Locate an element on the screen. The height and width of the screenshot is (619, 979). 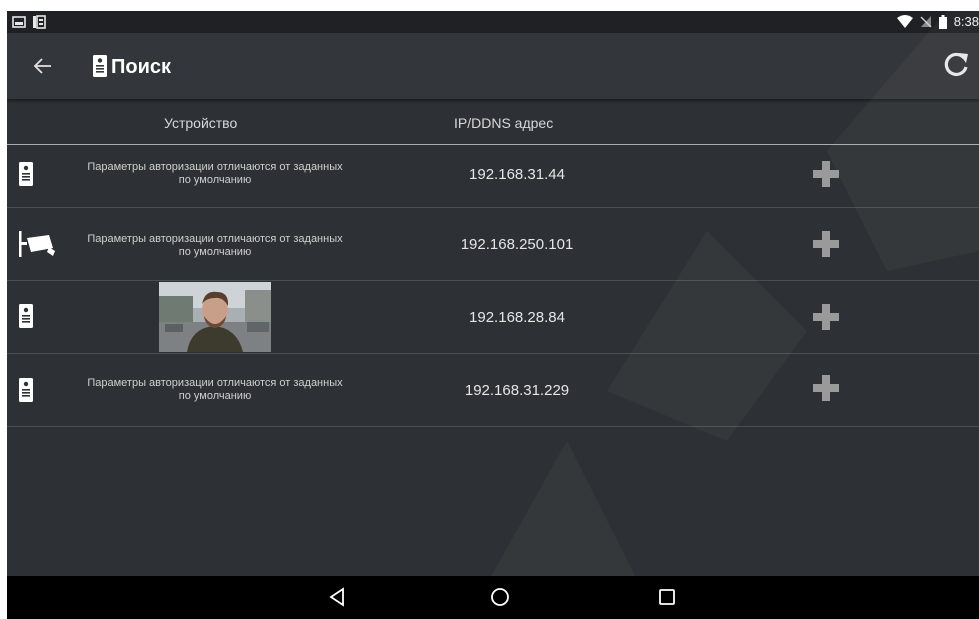
refresh-icon is located at coordinates (956, 65).